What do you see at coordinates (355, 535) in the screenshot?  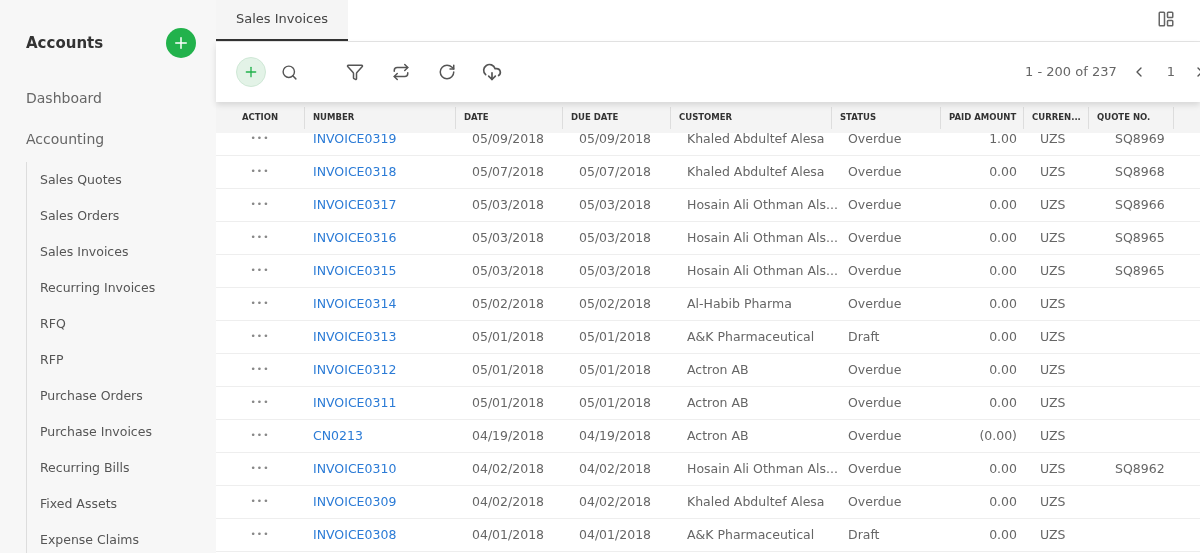 I see `invoice-link: INVOICE0308` at bounding box center [355, 535].